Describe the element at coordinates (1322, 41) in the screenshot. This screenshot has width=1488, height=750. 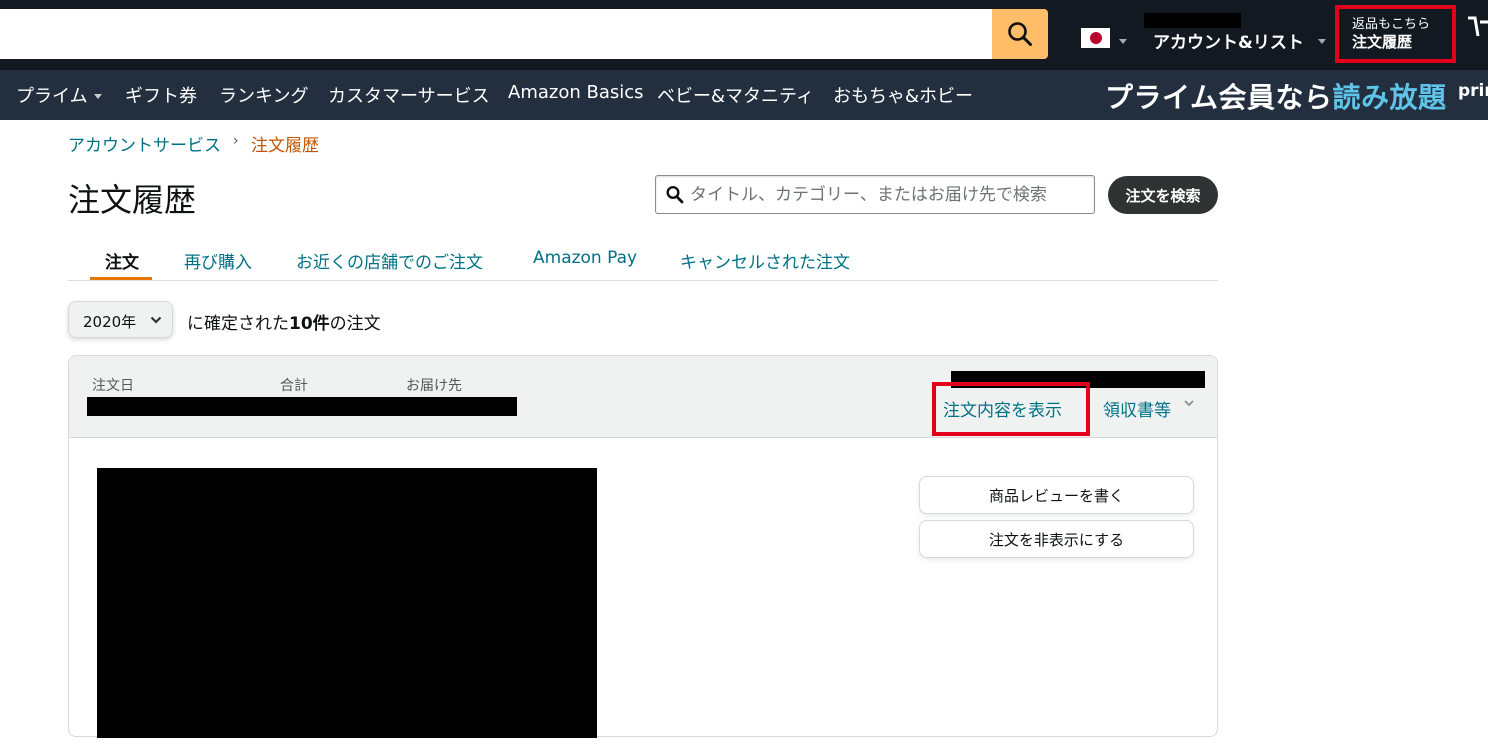
I see `account-caret-icon` at that location.